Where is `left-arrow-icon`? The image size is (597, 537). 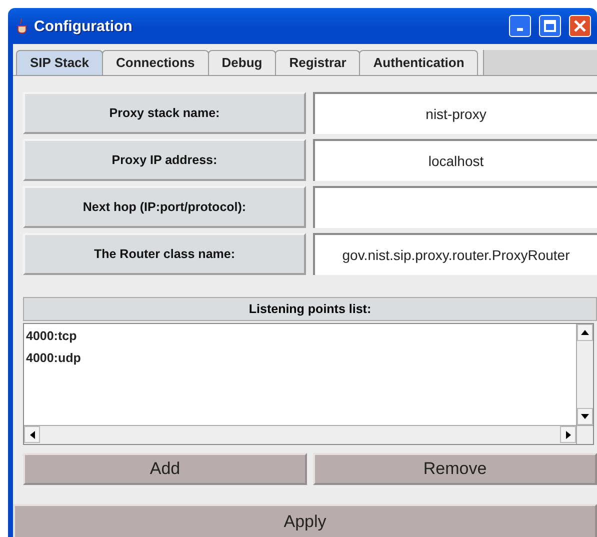 left-arrow-icon is located at coordinates (32, 434).